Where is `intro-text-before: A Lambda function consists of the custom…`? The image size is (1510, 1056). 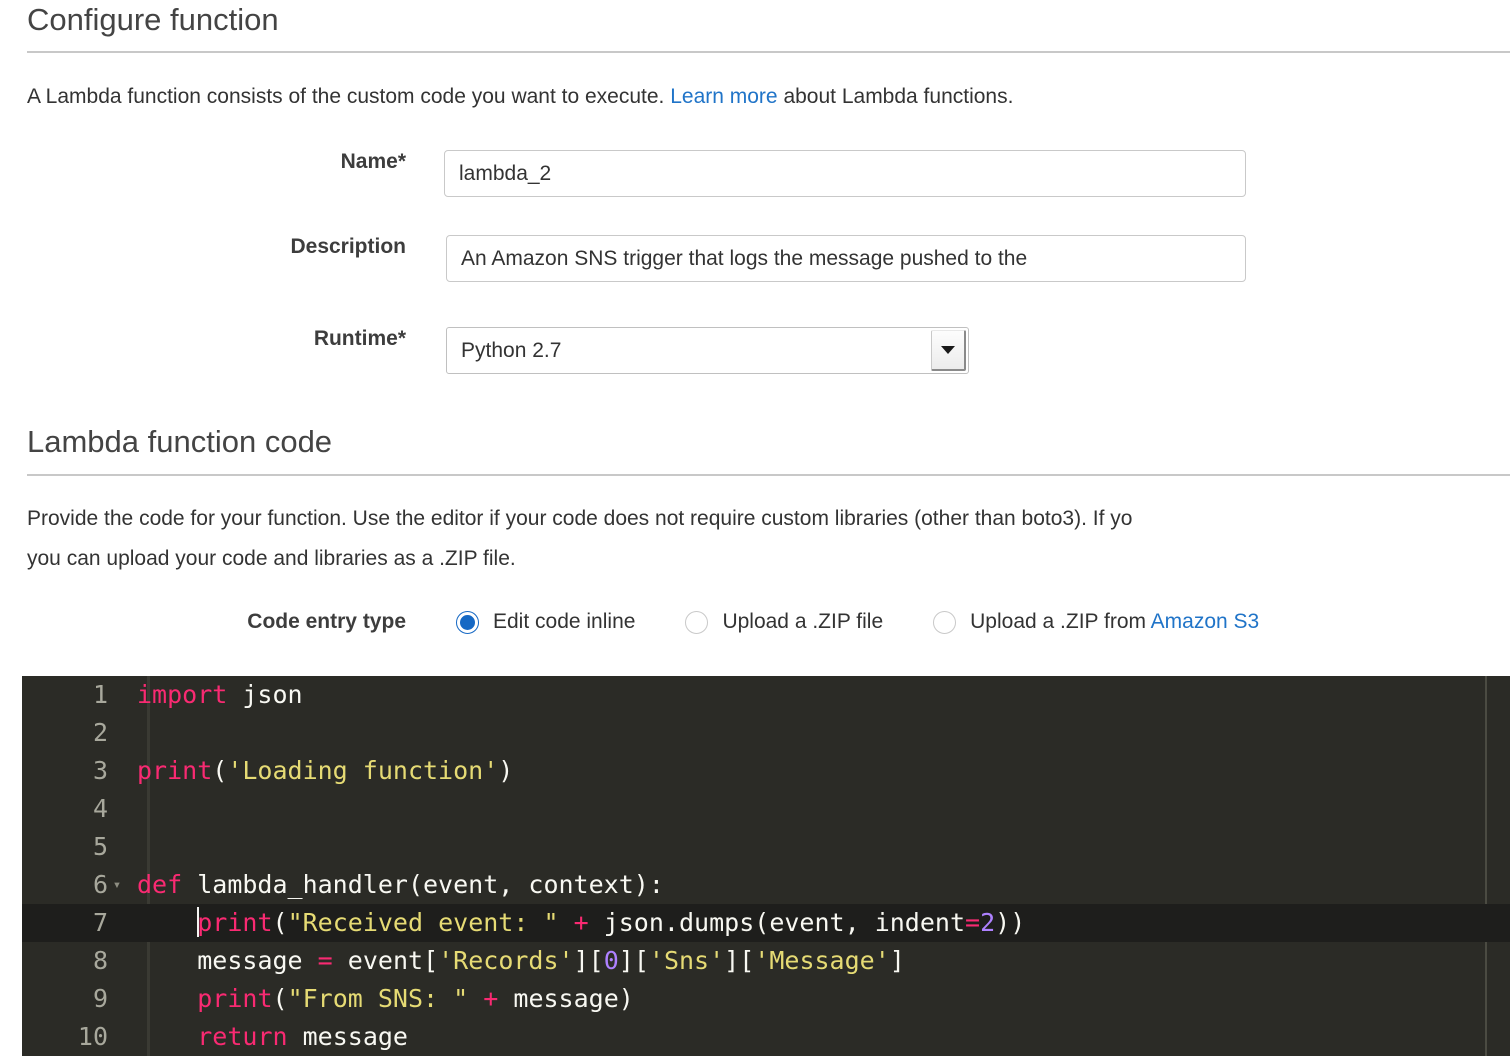
intro-text-before: A Lambda function consists of the custom… is located at coordinates (349, 96).